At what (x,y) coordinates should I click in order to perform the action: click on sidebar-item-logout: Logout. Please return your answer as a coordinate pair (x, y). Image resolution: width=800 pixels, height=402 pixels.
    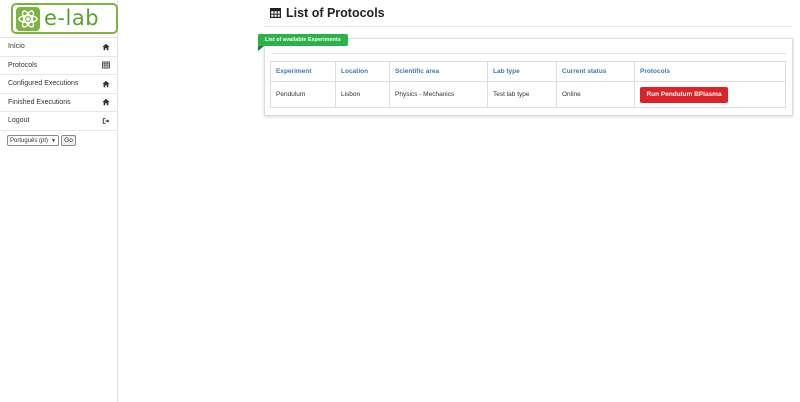
    Looking at the image, I should click on (59, 121).